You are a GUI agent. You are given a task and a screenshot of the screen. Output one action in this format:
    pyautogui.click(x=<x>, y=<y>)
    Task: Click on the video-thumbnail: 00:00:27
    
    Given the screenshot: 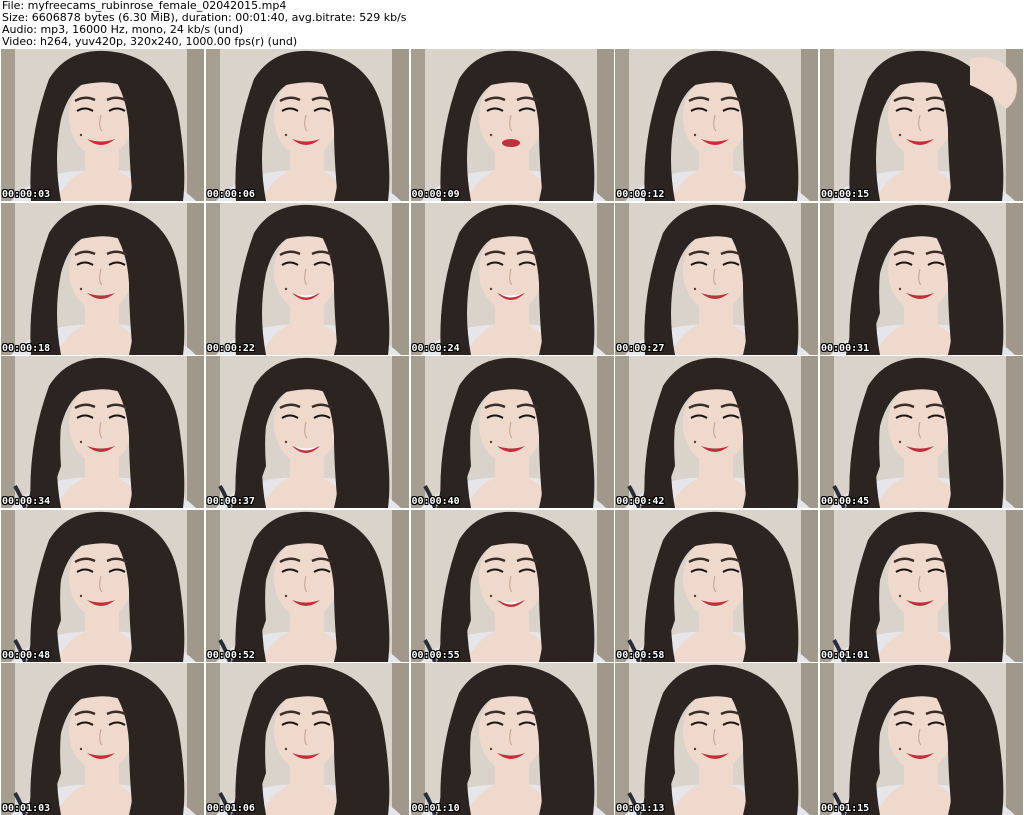 What is the action you would take?
    pyautogui.click(x=717, y=278)
    